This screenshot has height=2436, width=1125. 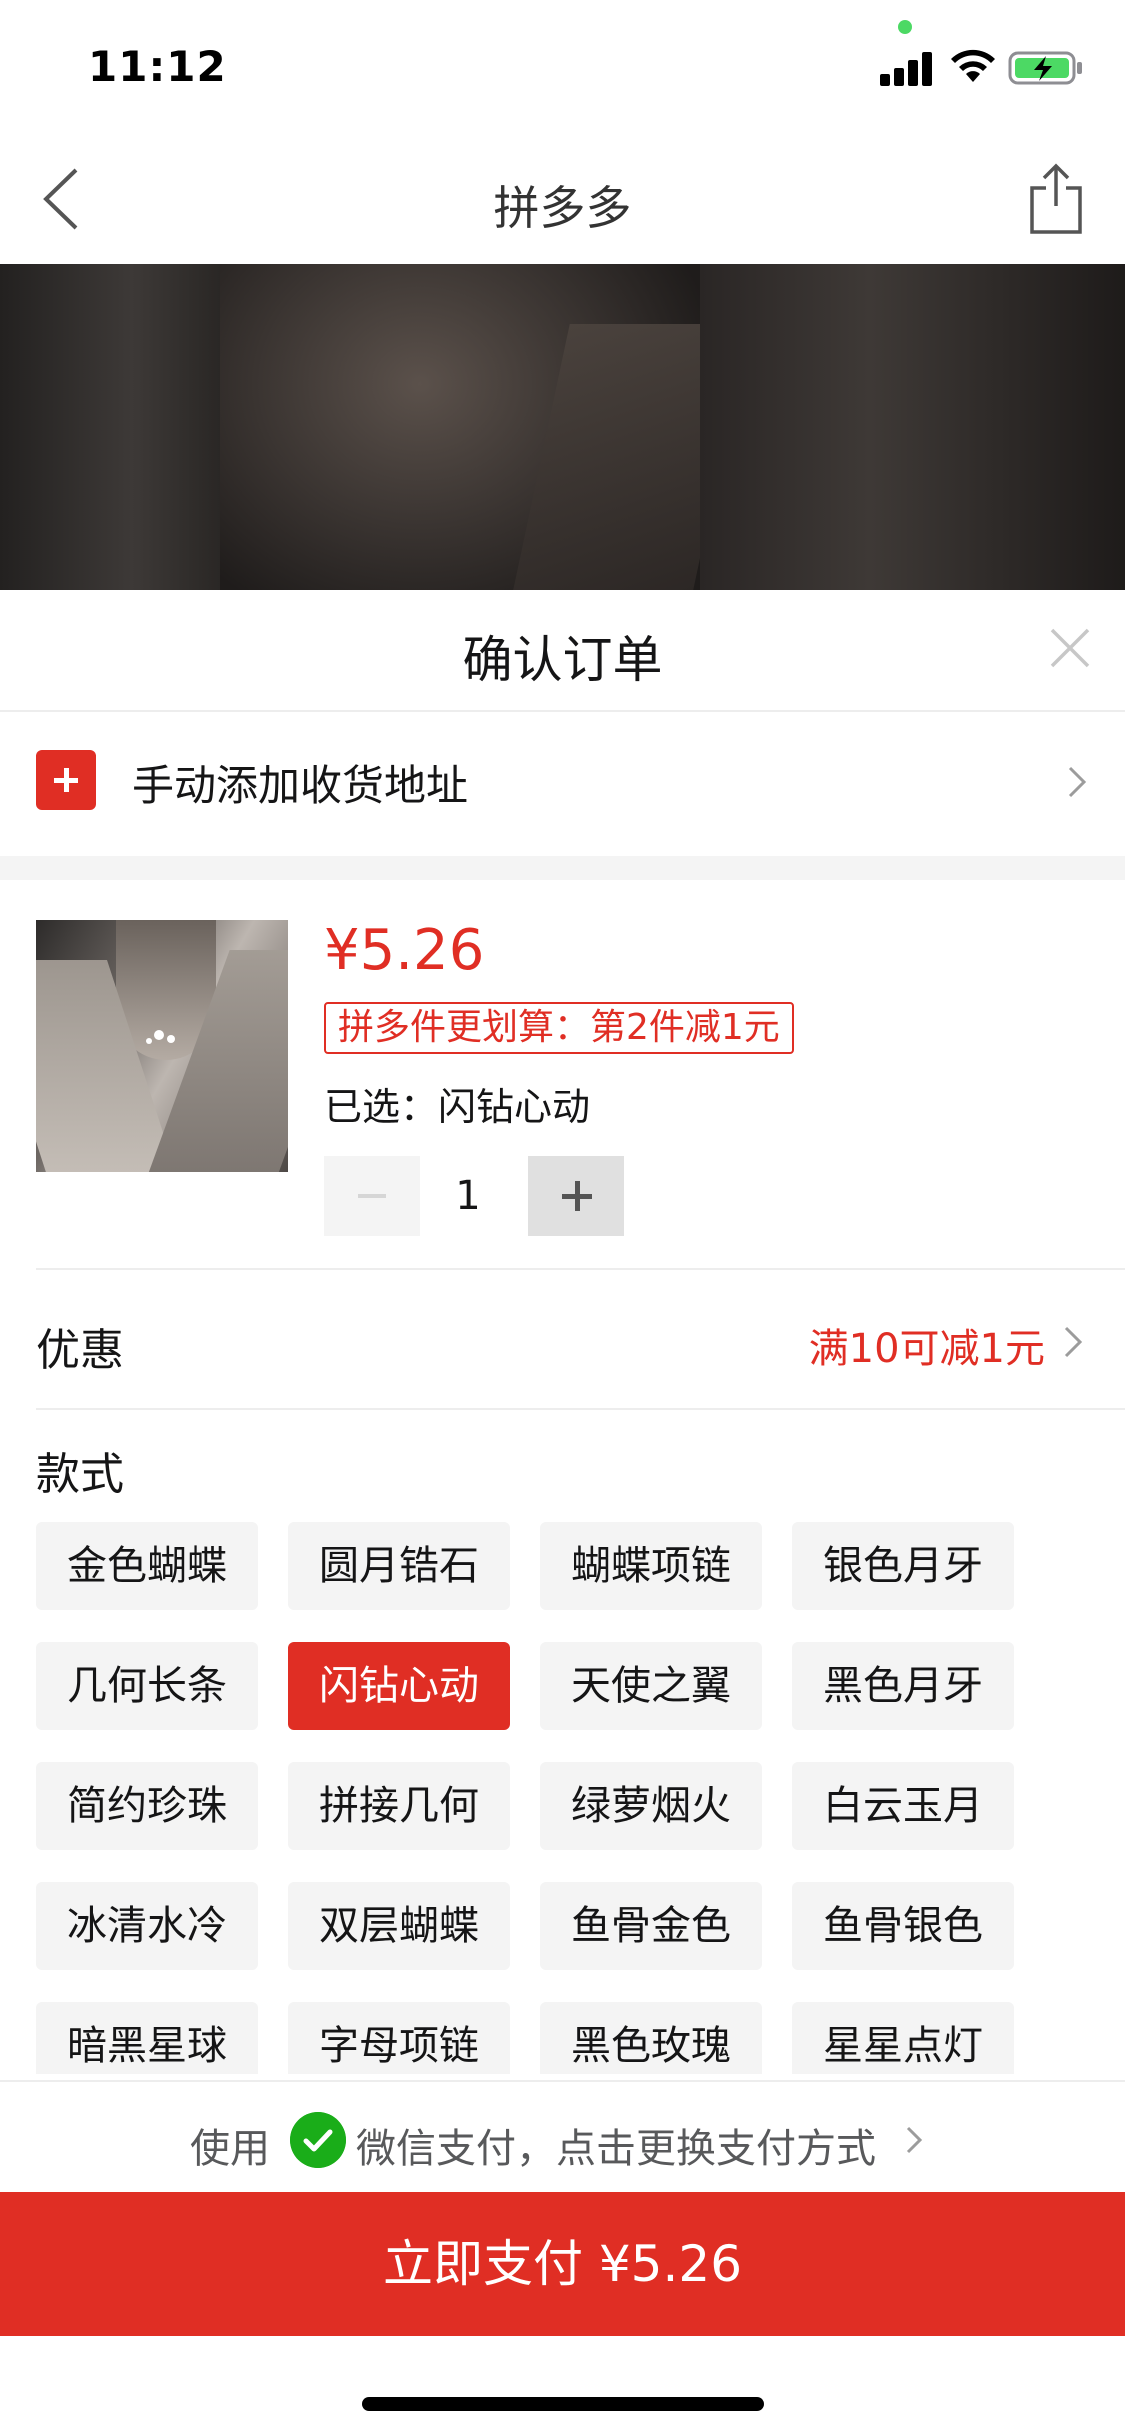 I want to click on style-option: 绿萝烟火, so click(x=651, y=1806).